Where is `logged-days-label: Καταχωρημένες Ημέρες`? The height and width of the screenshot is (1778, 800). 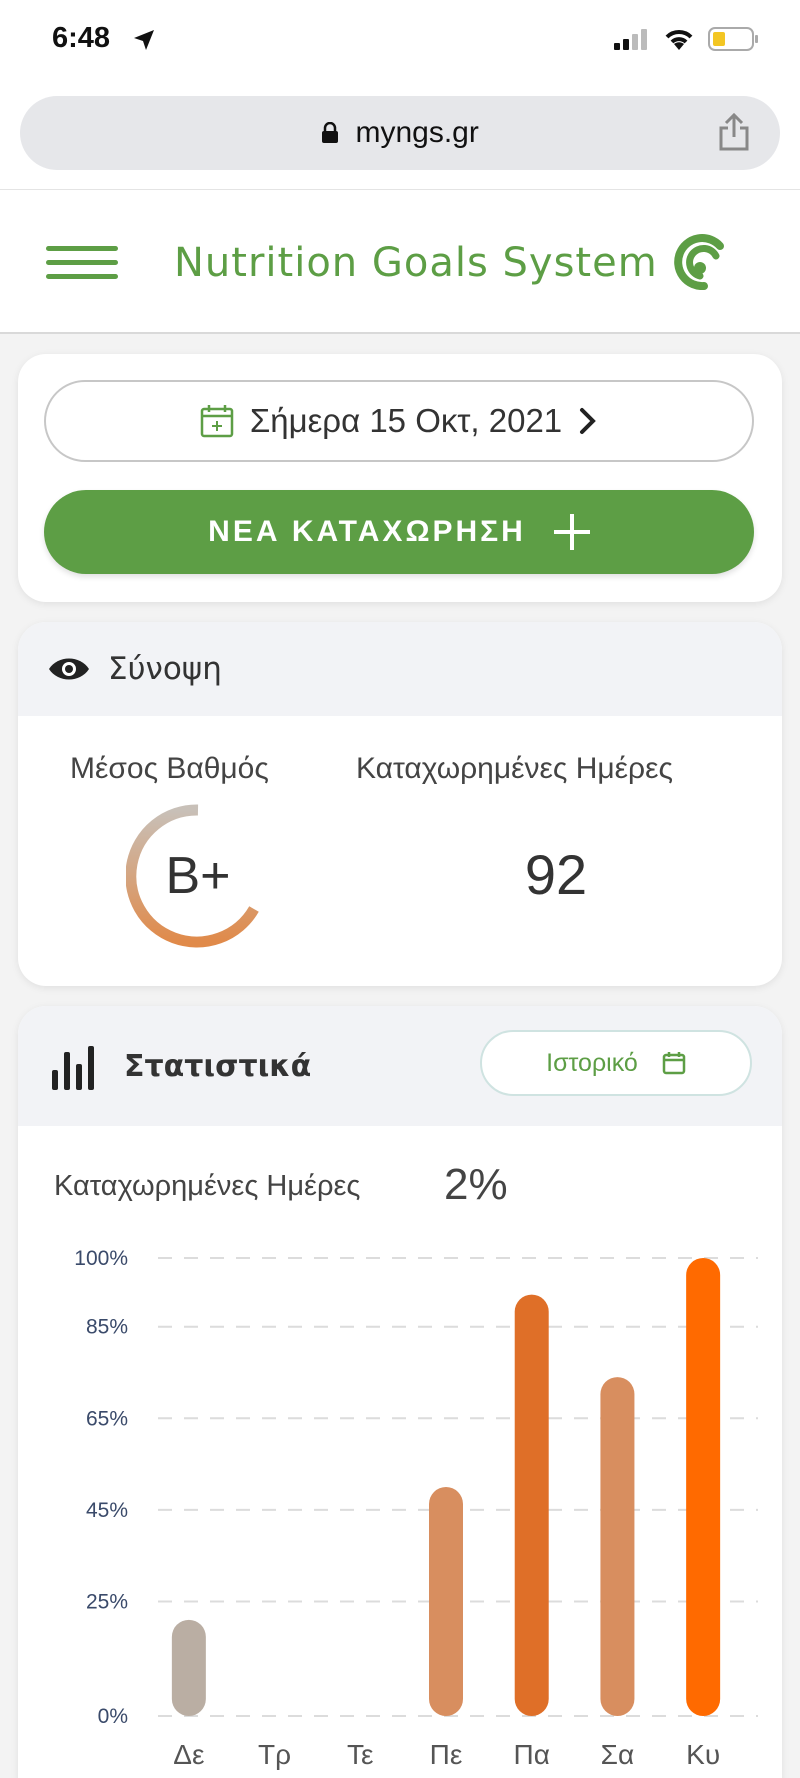 logged-days-label: Καταχωρημένες Ημέρες is located at coordinates (514, 768).